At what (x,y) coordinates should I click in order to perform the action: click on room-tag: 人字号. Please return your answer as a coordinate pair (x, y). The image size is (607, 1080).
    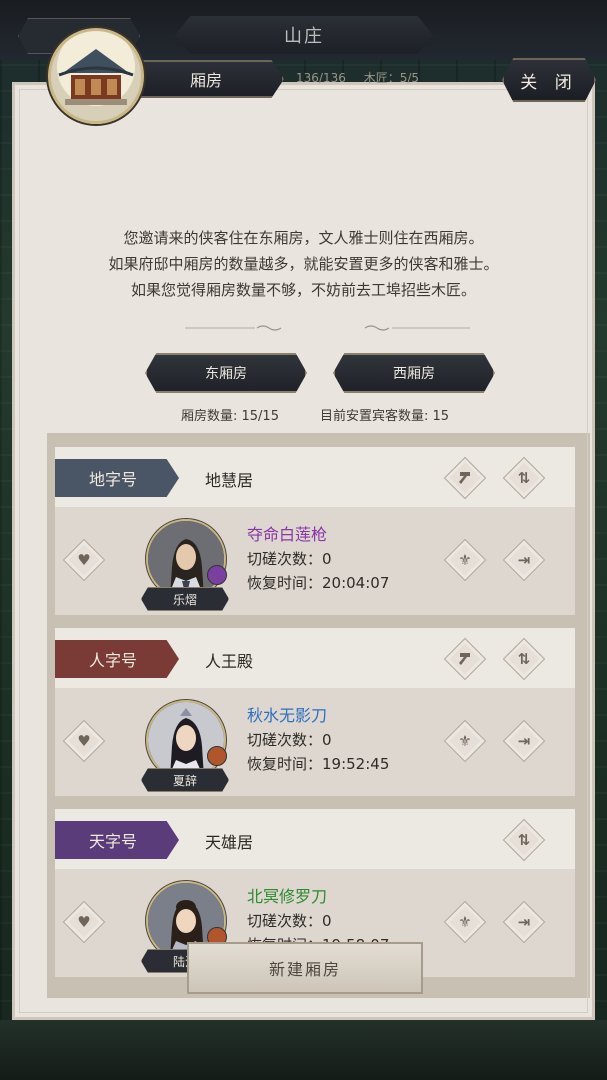
    Looking at the image, I should click on (117, 659).